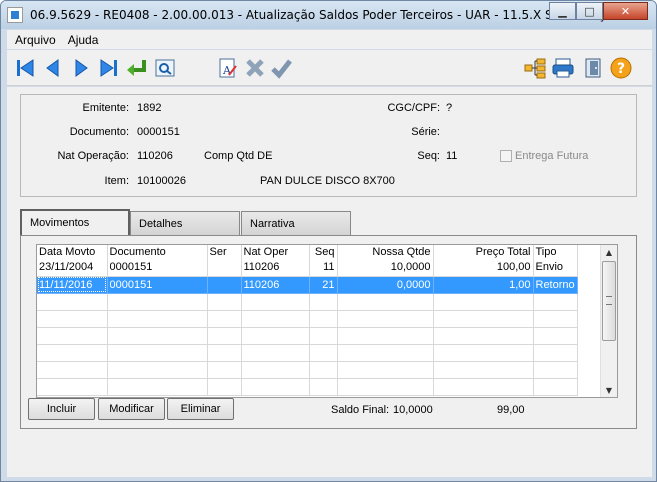 The image size is (657, 482). What do you see at coordinates (185, 223) in the screenshot?
I see `tab-detalhes: Detalhes` at bounding box center [185, 223].